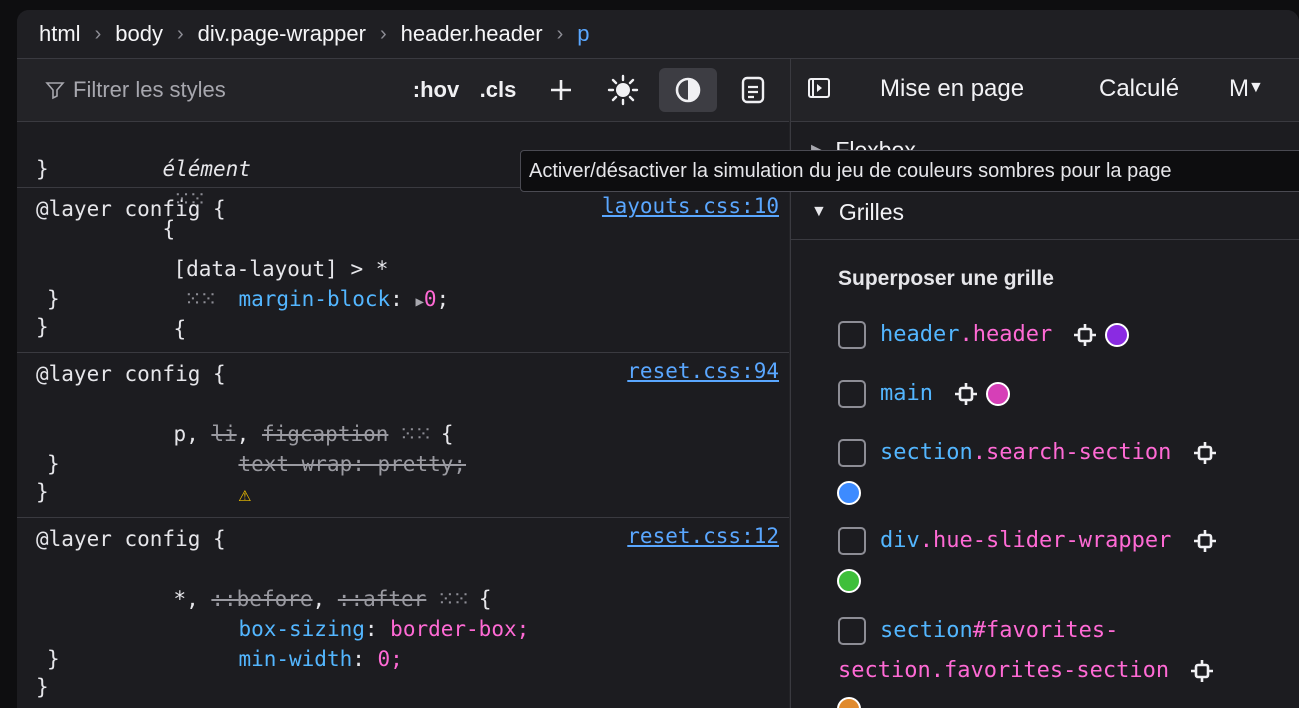  What do you see at coordinates (819, 211) in the screenshot?
I see `chevron-down-icon: ▼` at bounding box center [819, 211].